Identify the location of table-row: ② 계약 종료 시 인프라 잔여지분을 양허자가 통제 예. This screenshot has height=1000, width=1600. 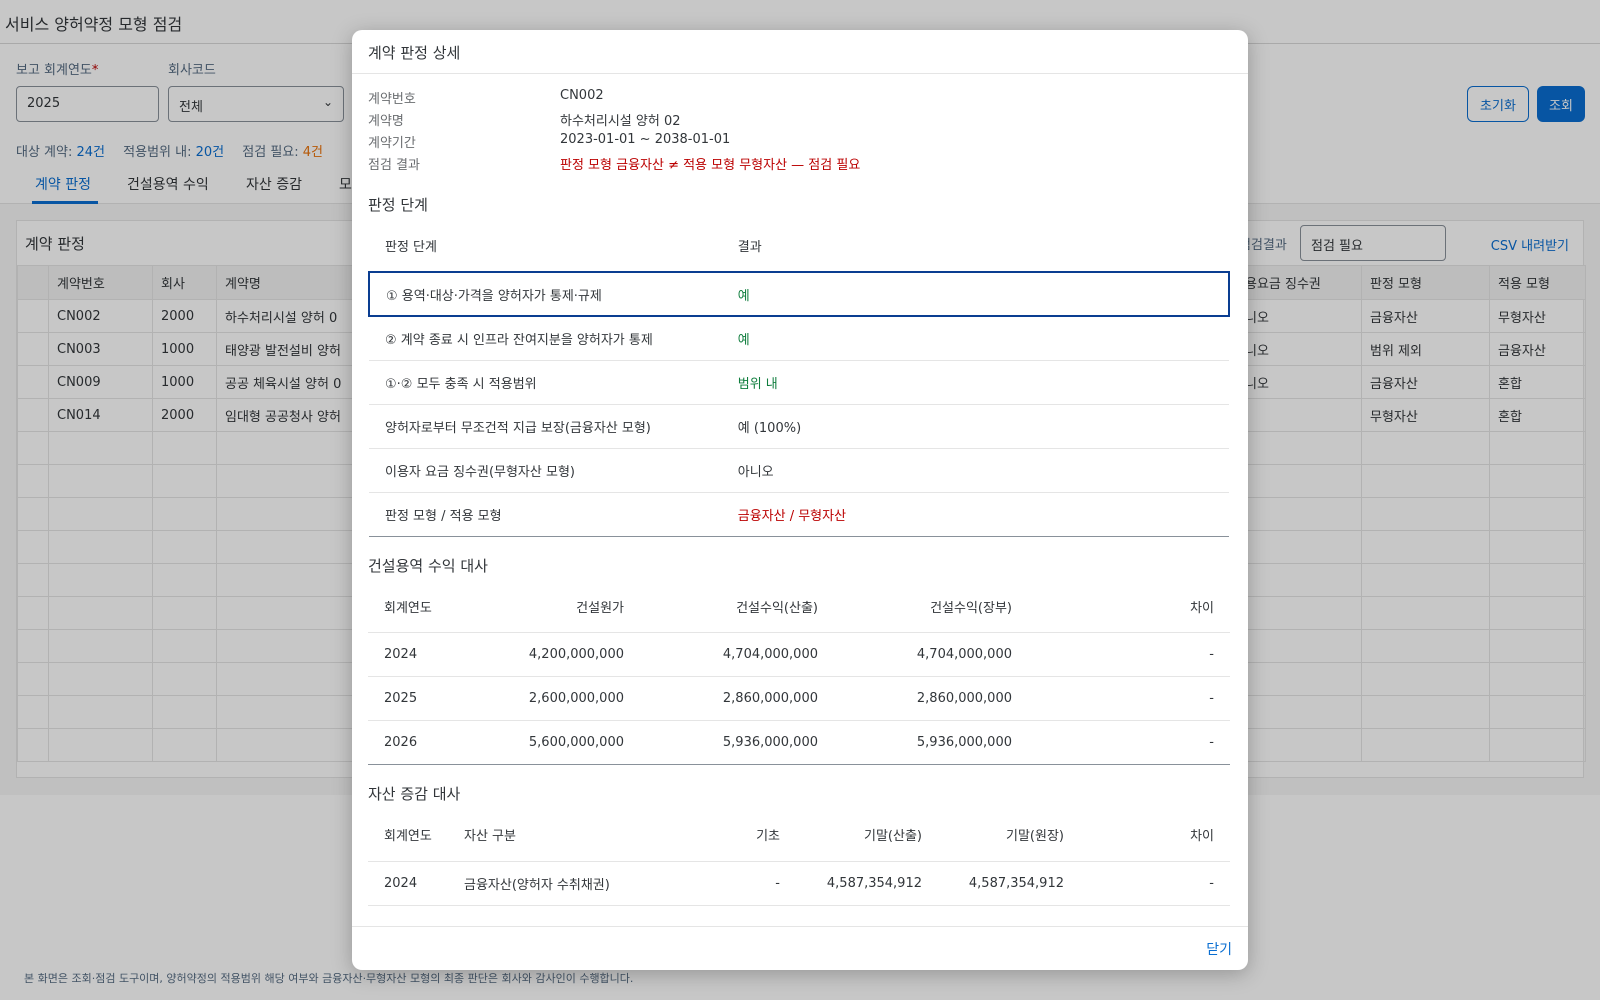
(799, 338).